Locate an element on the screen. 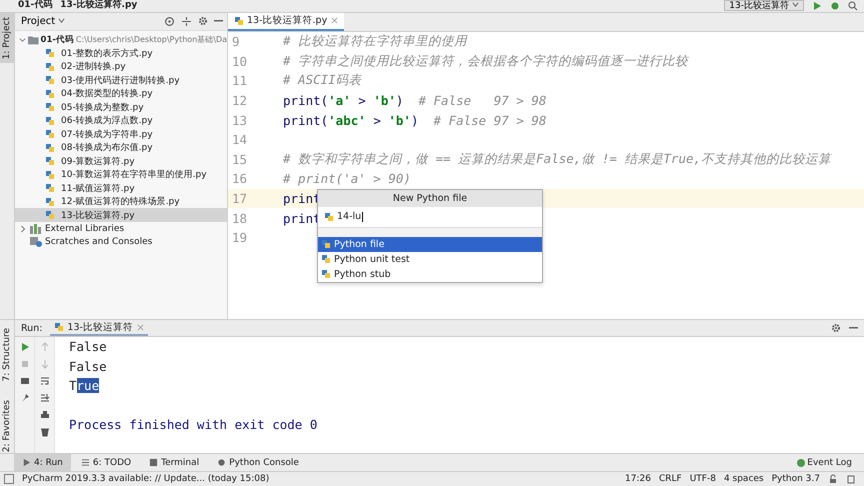  file-item: 11-赋值运算符.py is located at coordinates (121, 188).